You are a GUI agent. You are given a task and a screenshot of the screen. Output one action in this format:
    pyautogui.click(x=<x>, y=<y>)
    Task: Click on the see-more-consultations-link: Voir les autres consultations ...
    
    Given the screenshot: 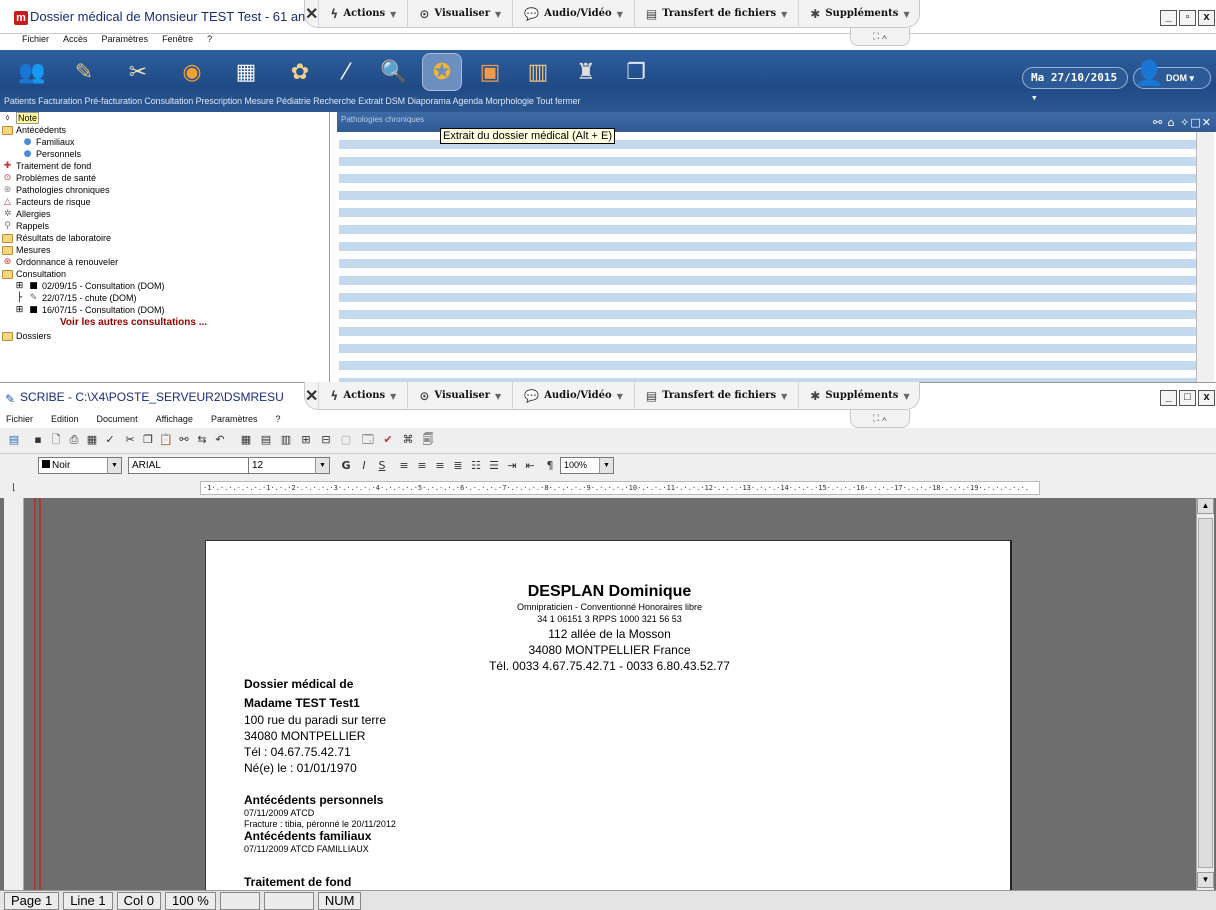 What is the action you would take?
    pyautogui.click(x=133, y=322)
    